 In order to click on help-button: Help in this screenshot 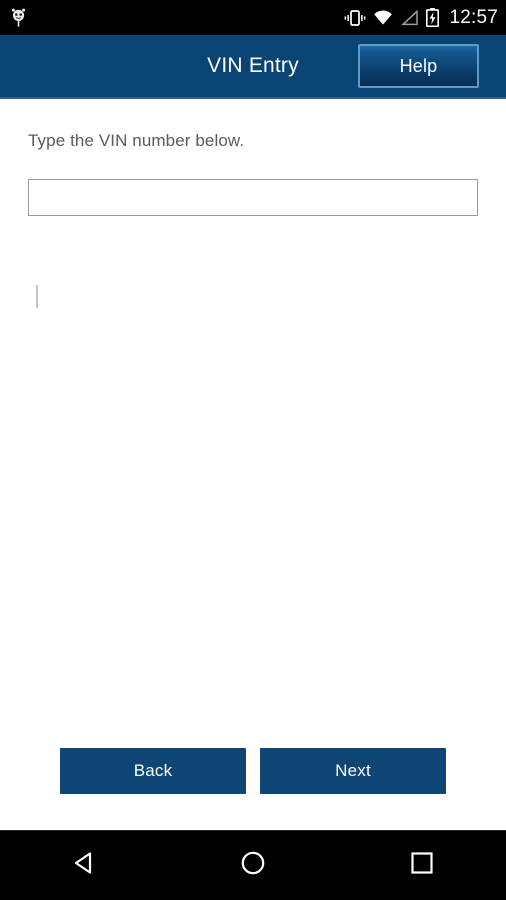, I will do `click(418, 66)`.